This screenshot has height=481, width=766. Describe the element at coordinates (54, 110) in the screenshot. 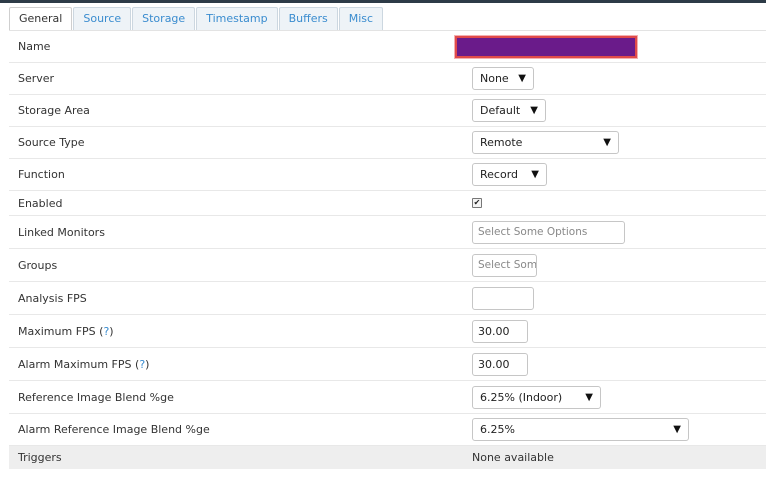

I see `storage-area-label: Storage Area` at that location.